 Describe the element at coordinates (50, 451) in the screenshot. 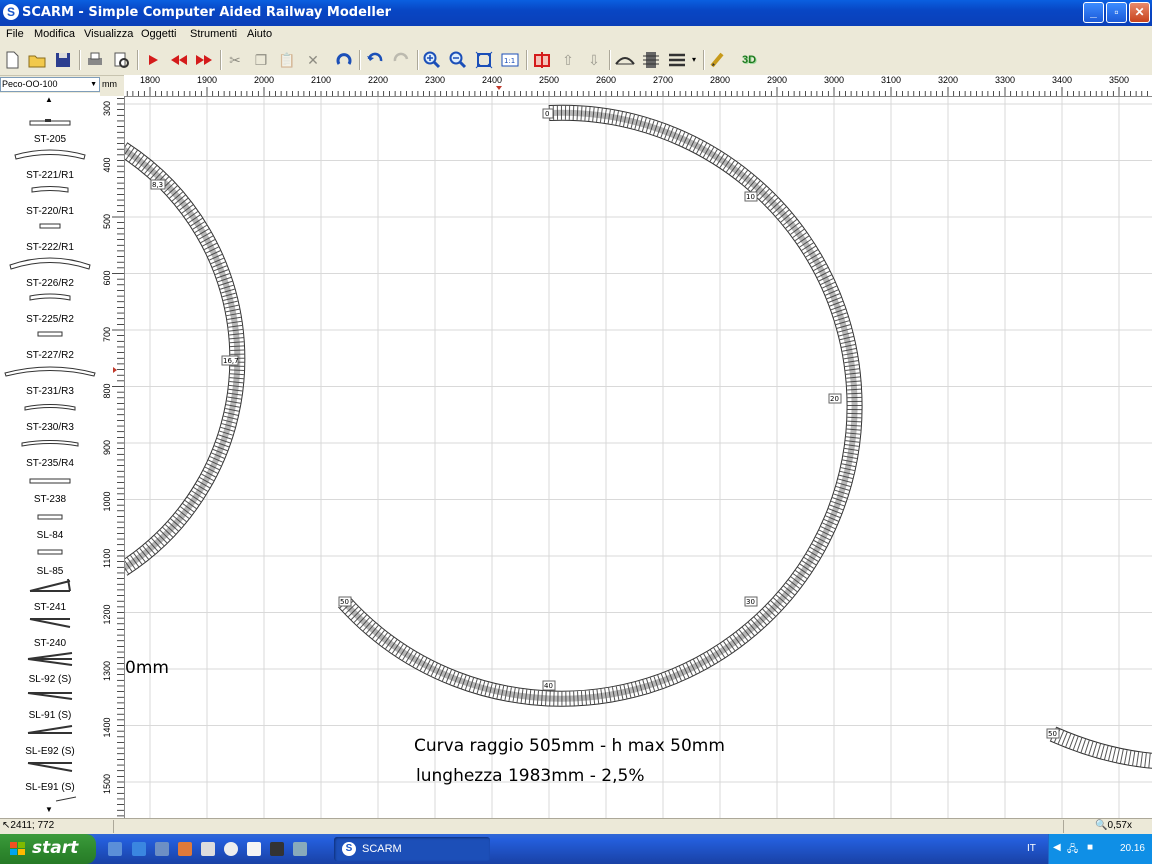

I see `palette-item: ST-235/R4` at that location.